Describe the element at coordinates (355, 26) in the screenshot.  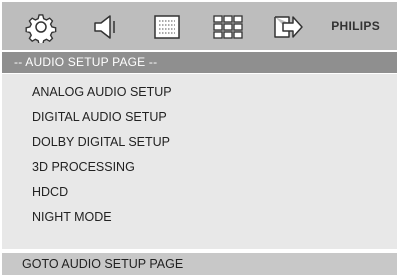
I see `brand-logo: PHILIPS` at that location.